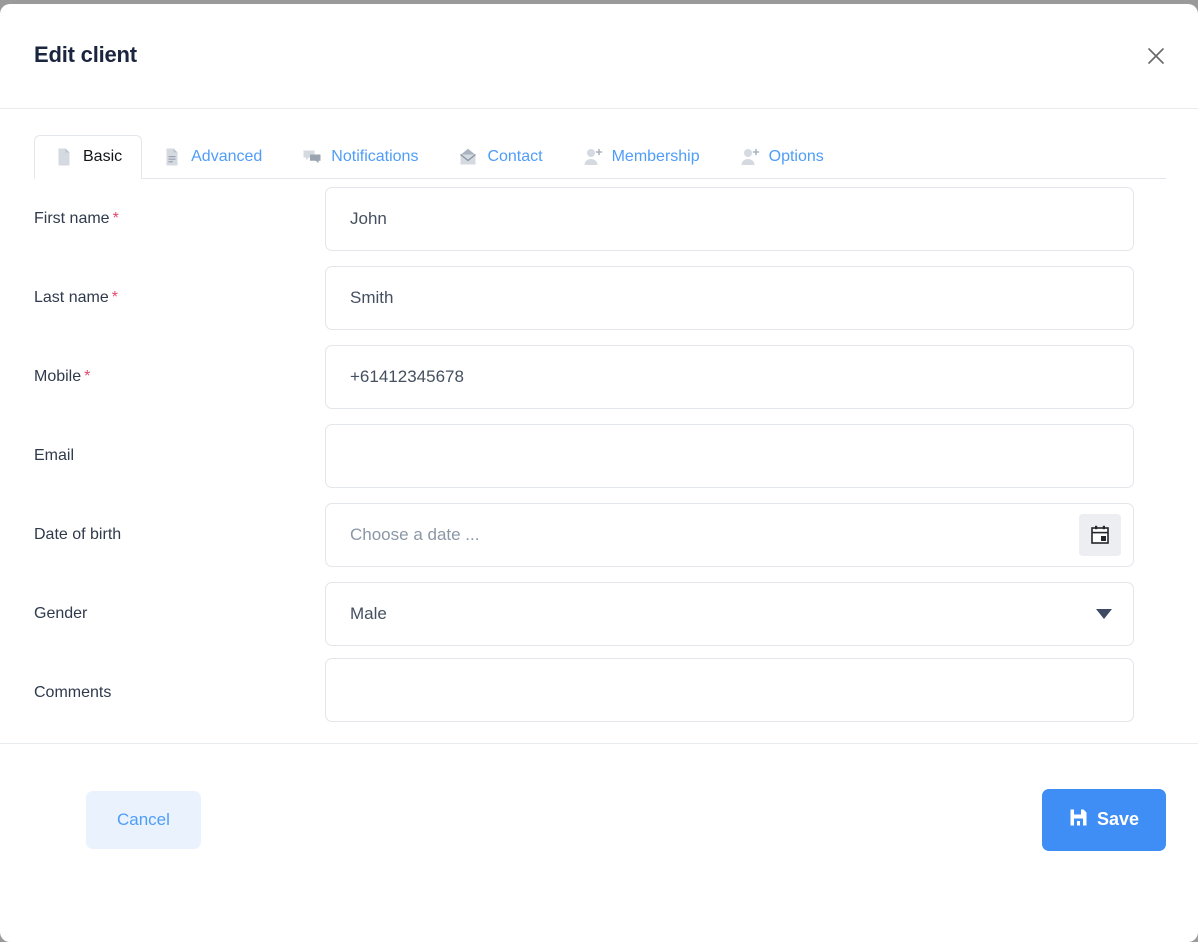 This screenshot has height=942, width=1198. Describe the element at coordinates (729, 297) in the screenshot. I see `last-name-input` at that location.